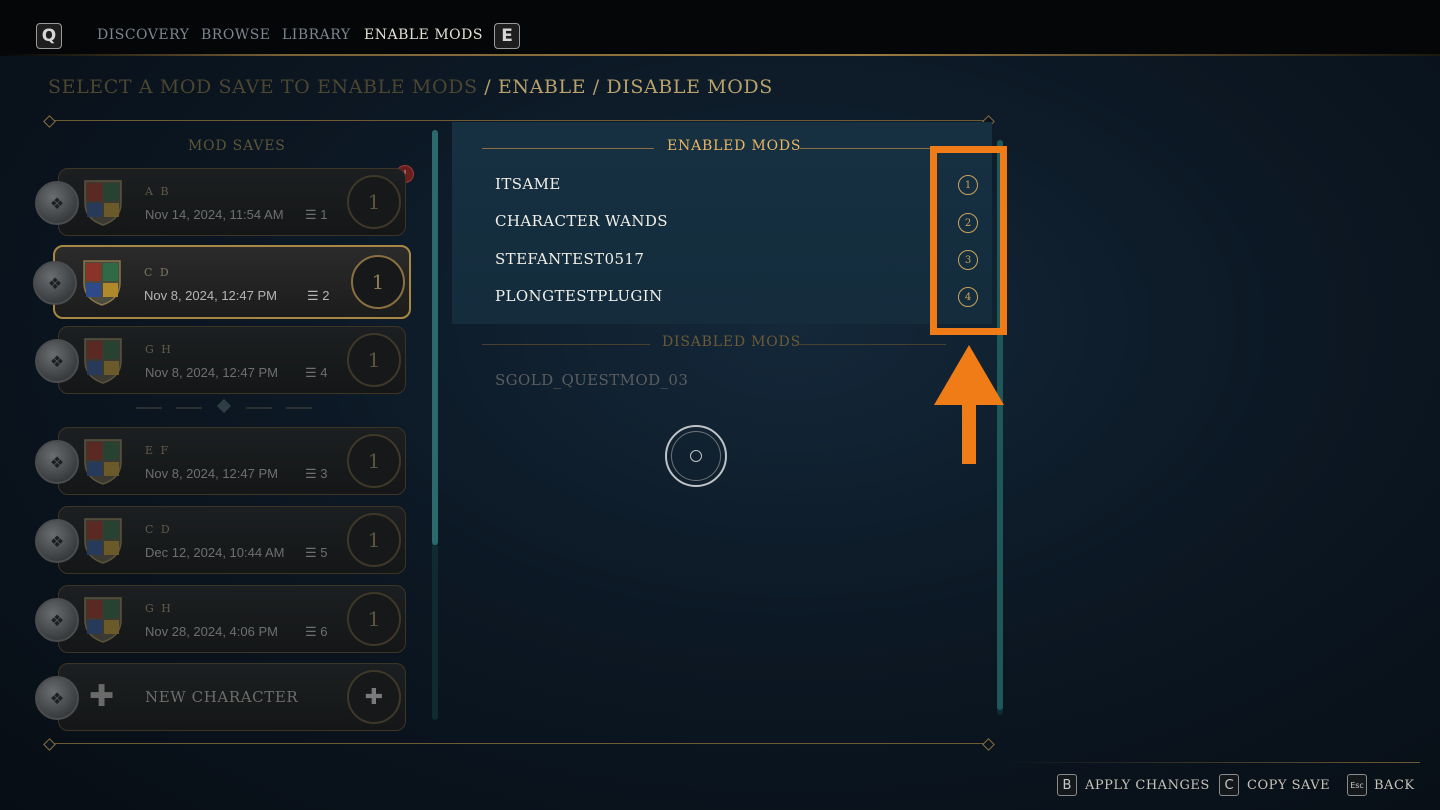 The image size is (1440, 810). What do you see at coordinates (211, 631) in the screenshot?
I see `save-date: Nov 28, 2024, 4:06 PM` at bounding box center [211, 631].